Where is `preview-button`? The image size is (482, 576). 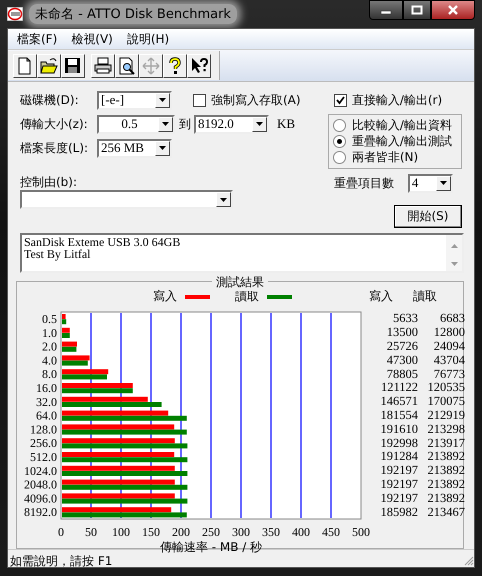
preview-button is located at coordinates (127, 66).